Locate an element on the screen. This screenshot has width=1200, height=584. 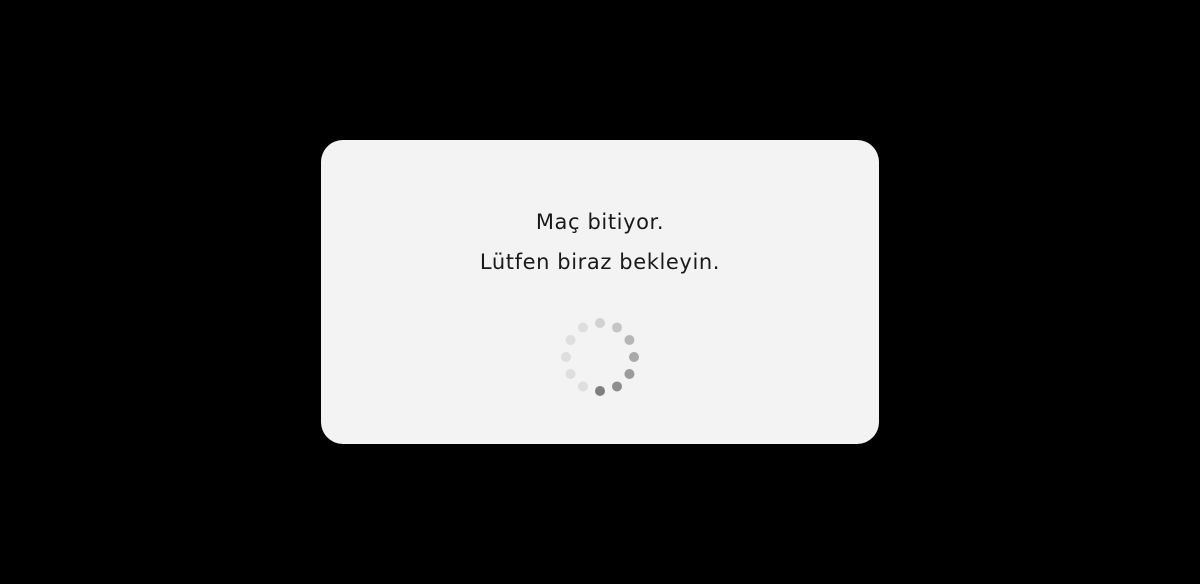
dialog-message-line-1: Maç bitiyor. is located at coordinates (600, 222).